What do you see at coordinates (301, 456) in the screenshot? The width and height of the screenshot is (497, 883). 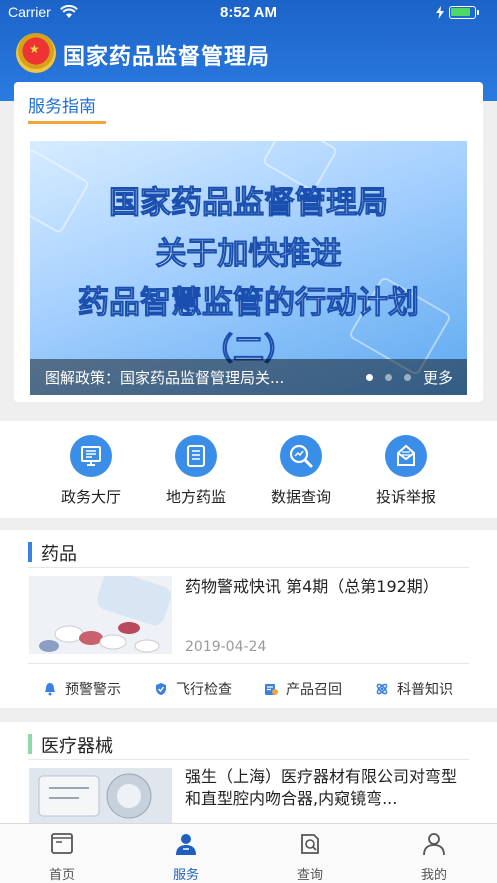 I see `data-search-icon` at bounding box center [301, 456].